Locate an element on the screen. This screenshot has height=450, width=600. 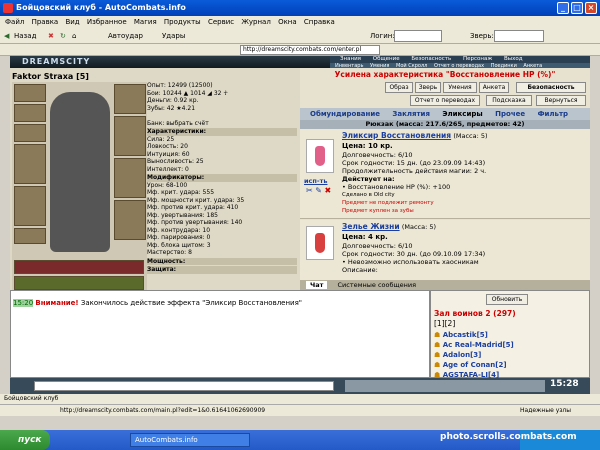
stop-icon: ✖ is located at coordinates (51, 36).